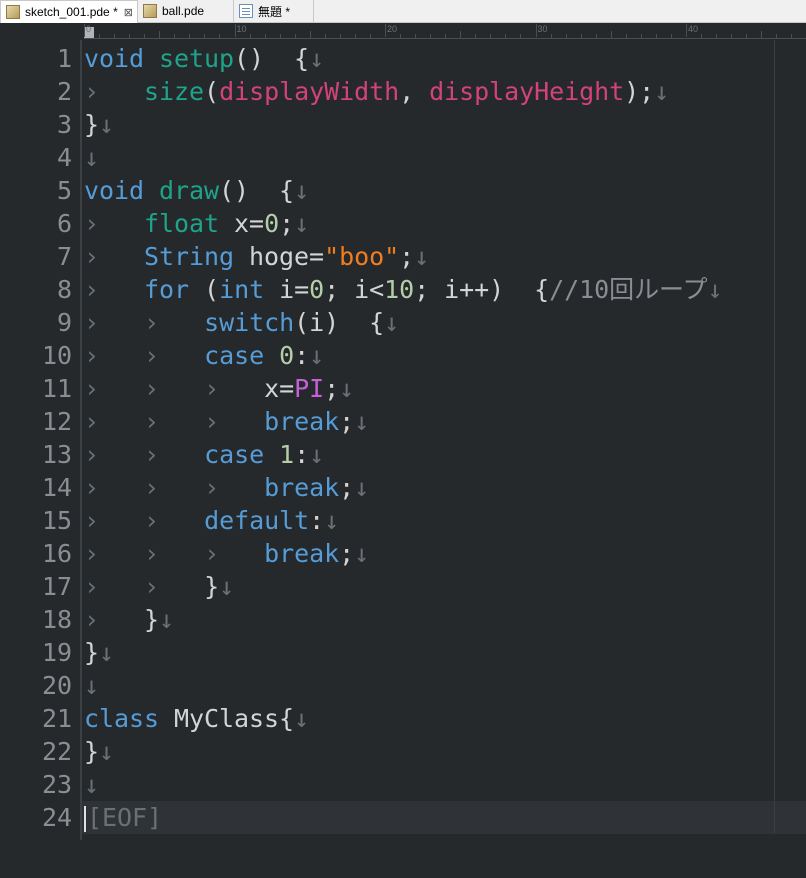 The image size is (806, 878). I want to click on code-line: 13 › › case 1:↓, so click(403, 454).